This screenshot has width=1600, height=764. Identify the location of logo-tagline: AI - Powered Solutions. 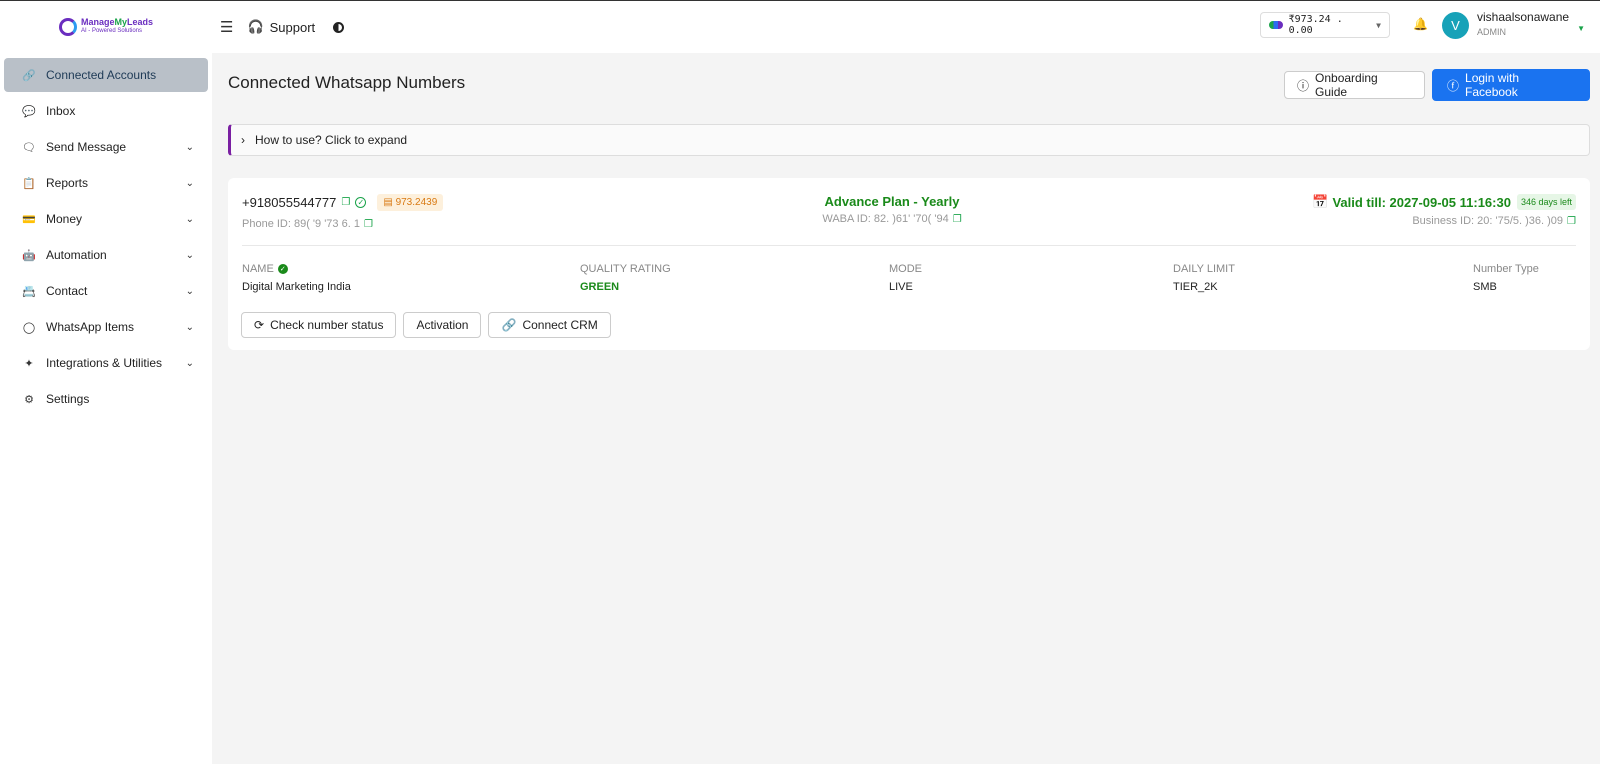
(111, 31).